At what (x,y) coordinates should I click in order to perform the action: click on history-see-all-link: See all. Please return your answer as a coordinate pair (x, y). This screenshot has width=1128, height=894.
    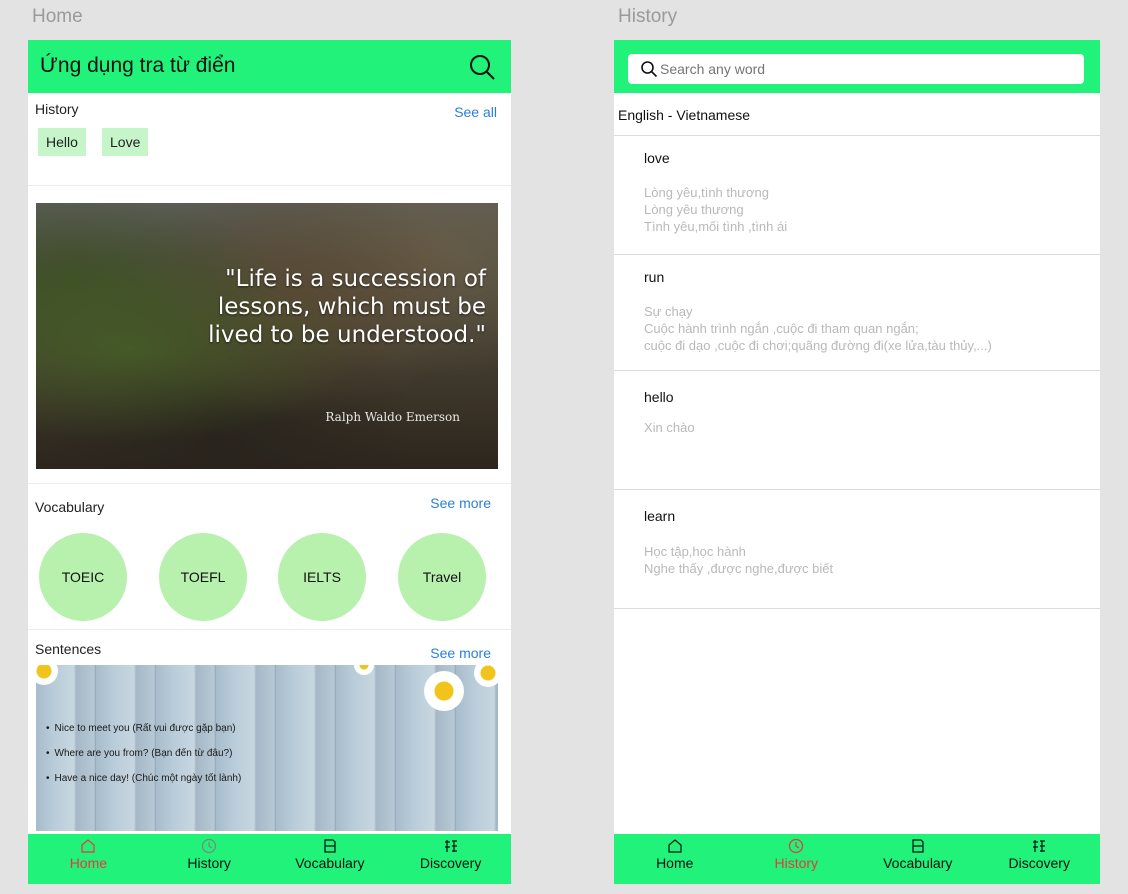
    Looking at the image, I should click on (475, 112).